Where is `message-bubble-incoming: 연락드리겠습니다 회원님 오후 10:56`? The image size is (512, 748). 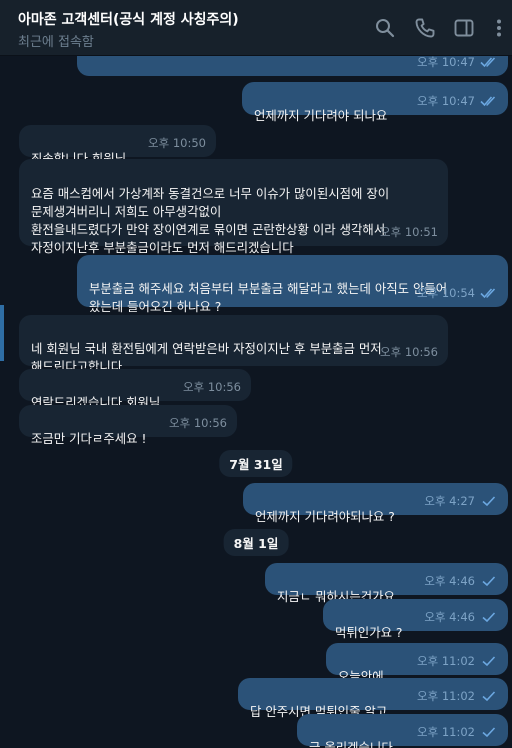 message-bubble-incoming: 연락드리겠습니다 회원님 오후 10:56 is located at coordinates (135, 389).